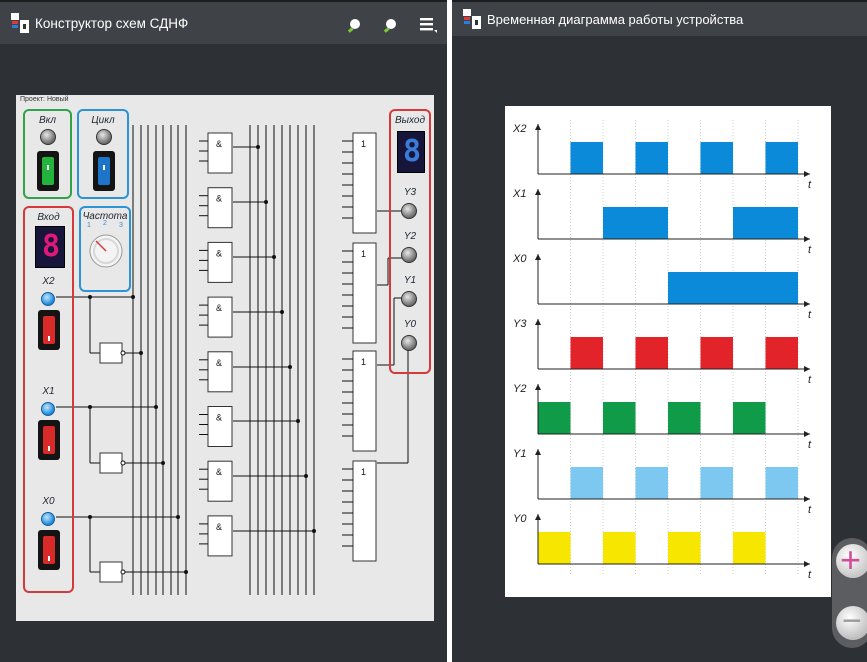 This screenshot has height=662, width=867. I want to click on output-panel: Выход 8 Y3 Y2 Y1 Y0, so click(410, 241).